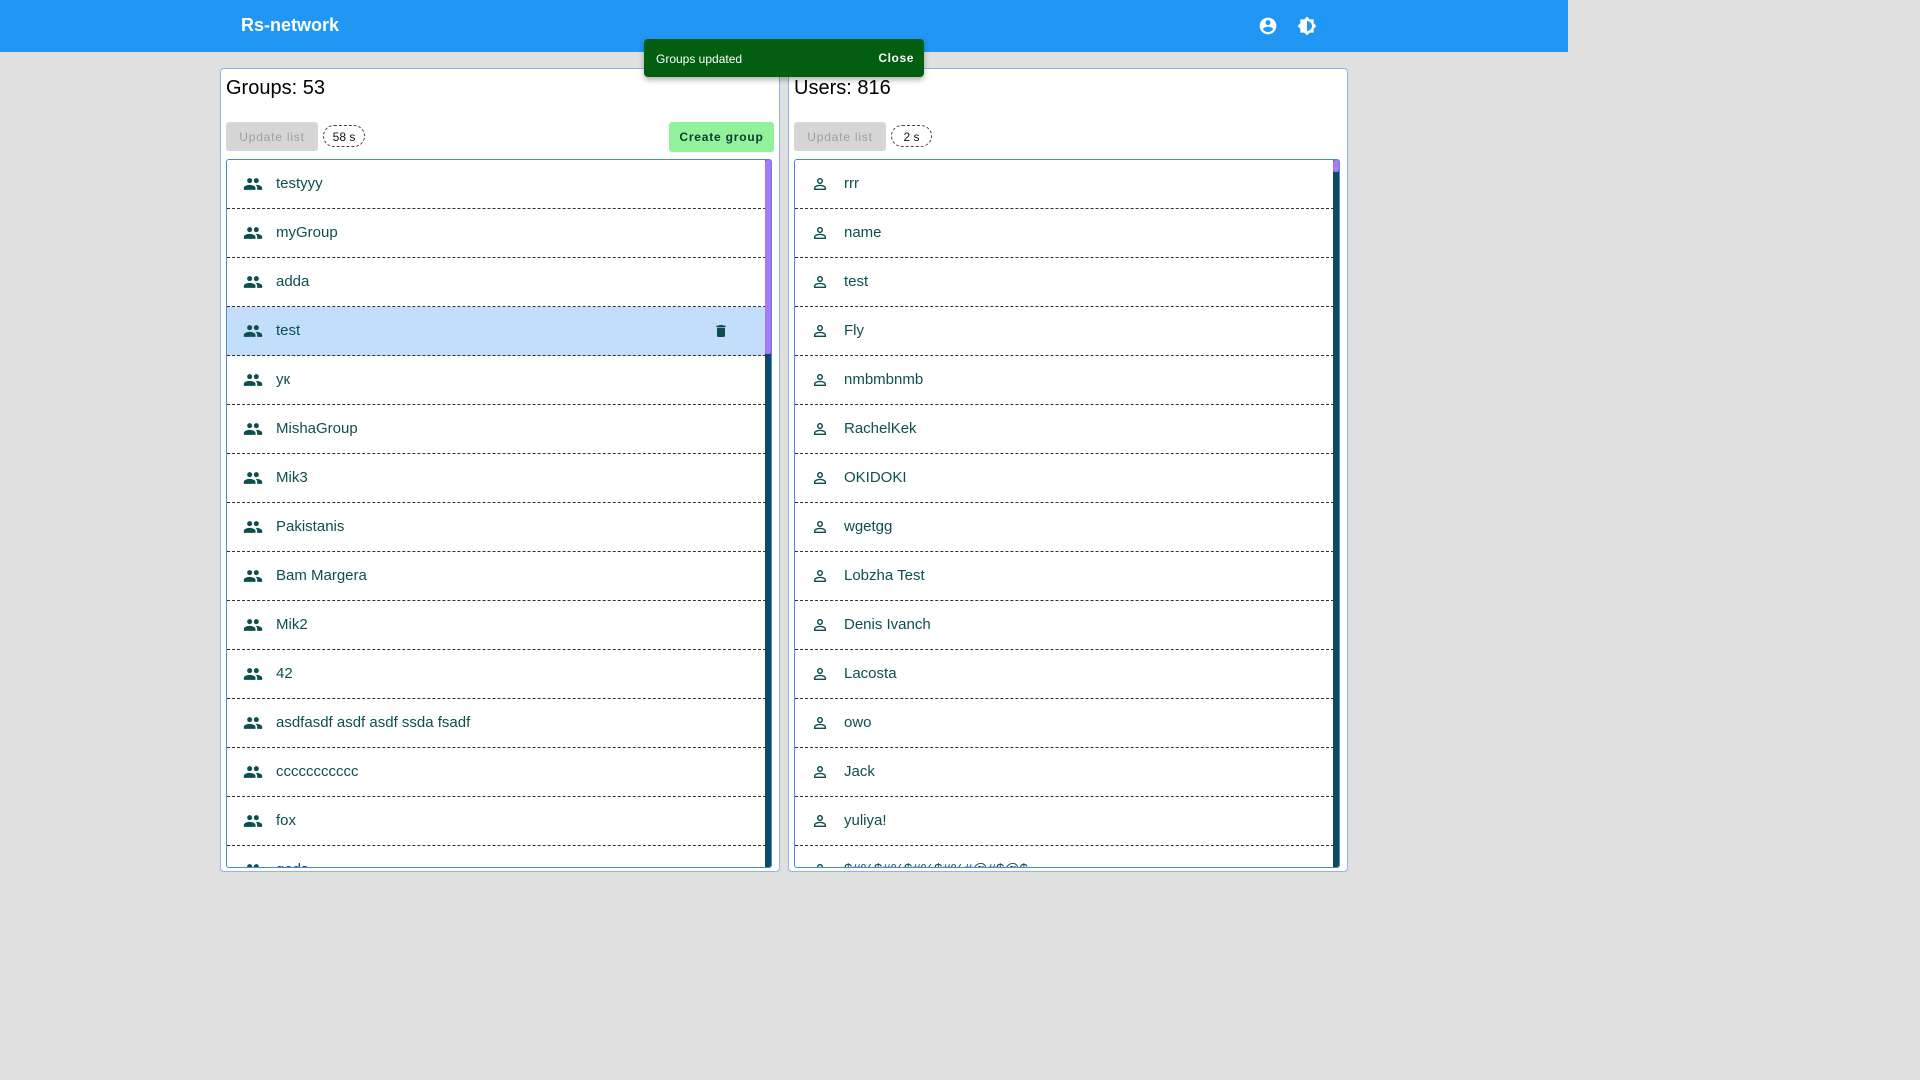 The width and height of the screenshot is (1920, 1080). Describe the element at coordinates (911, 136) in the screenshot. I see `users-timer-badge: 2 s` at that location.